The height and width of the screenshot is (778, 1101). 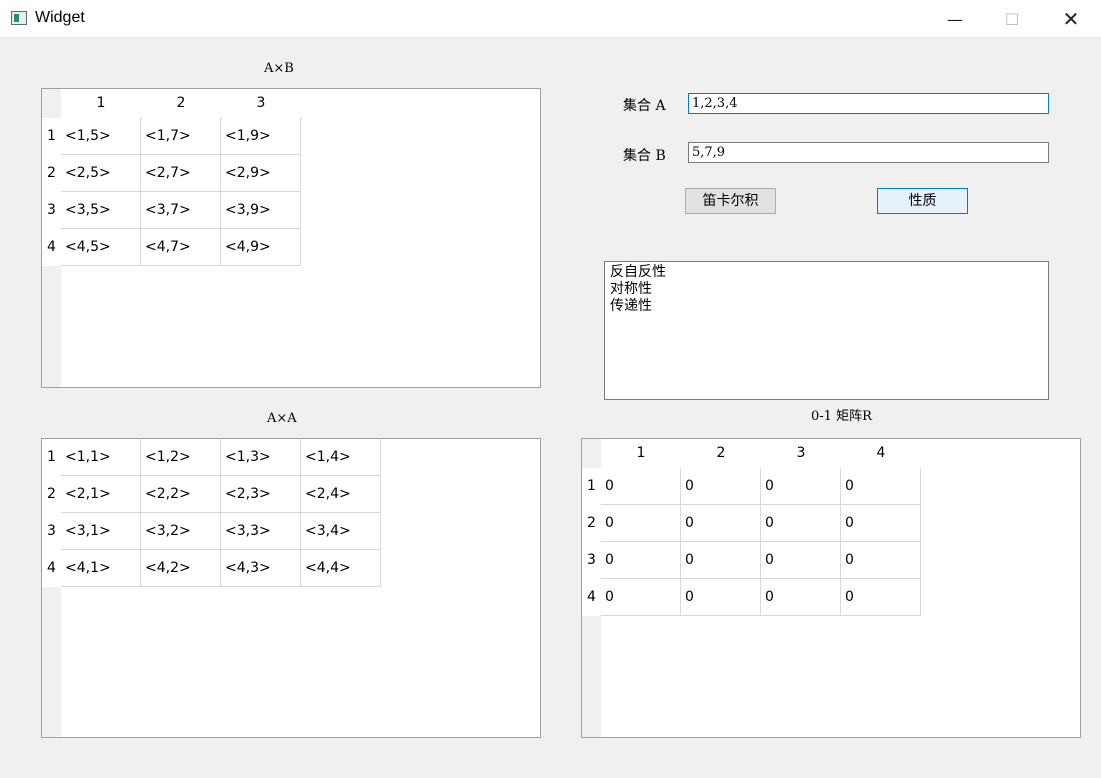 What do you see at coordinates (181, 457) in the screenshot?
I see `table-cell: <1,2>` at bounding box center [181, 457].